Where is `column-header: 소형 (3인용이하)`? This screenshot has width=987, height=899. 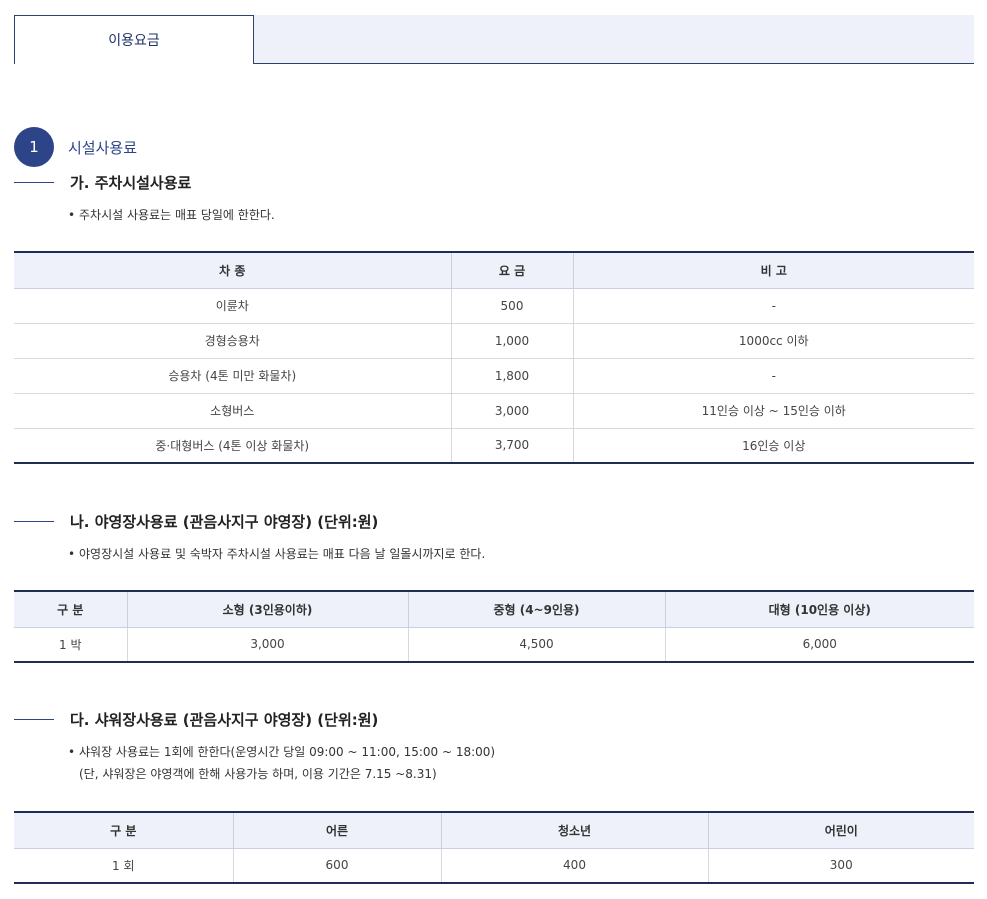
column-header: 소형 (3인용이하) is located at coordinates (267, 609).